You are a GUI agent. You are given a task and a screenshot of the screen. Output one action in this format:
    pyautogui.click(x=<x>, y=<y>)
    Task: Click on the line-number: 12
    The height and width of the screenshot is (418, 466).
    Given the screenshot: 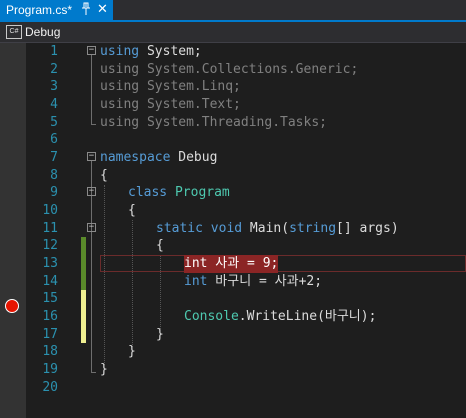 What is the action you would take?
    pyautogui.click(x=50, y=246)
    